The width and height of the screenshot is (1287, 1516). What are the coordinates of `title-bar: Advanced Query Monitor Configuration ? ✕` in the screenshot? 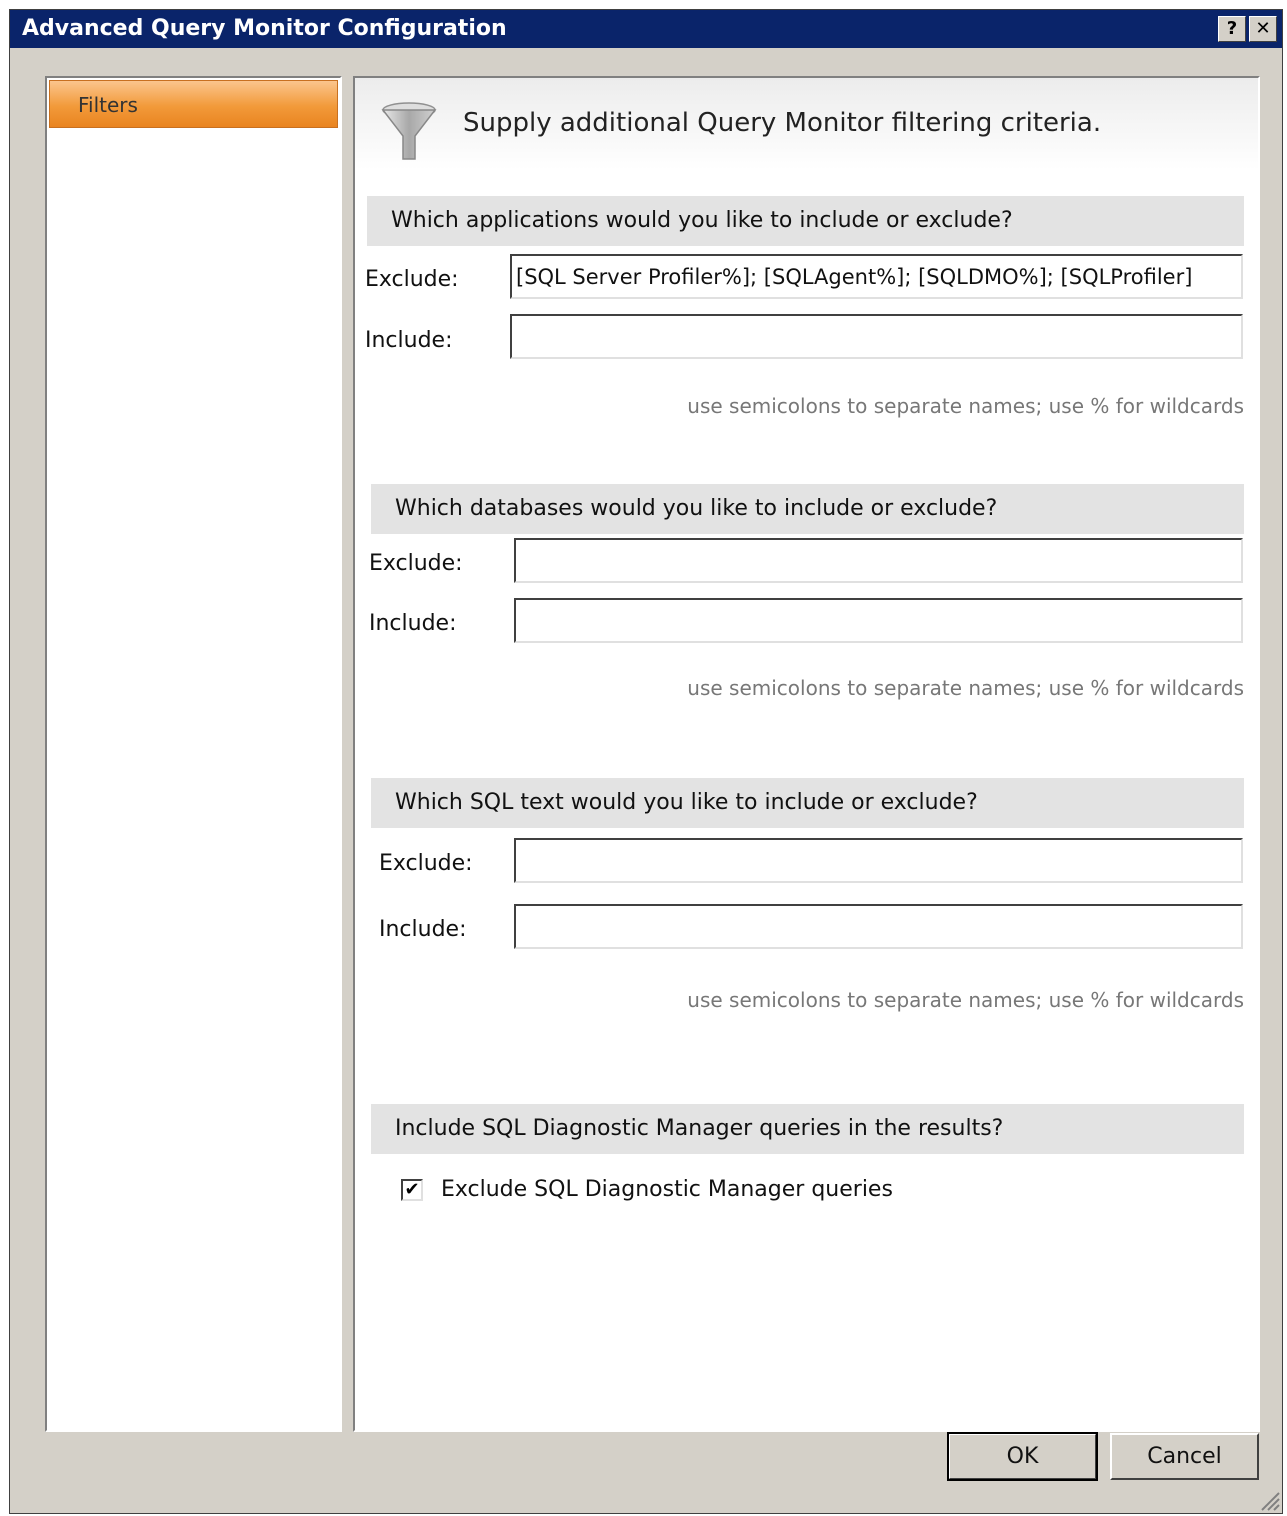 It's located at (646, 29).